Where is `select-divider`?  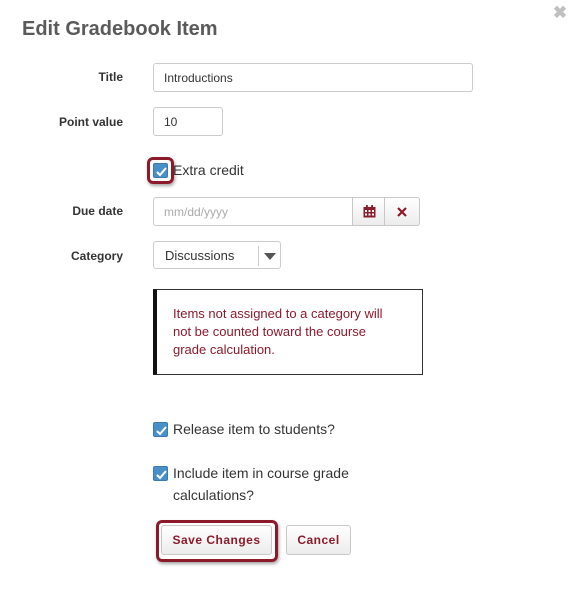 select-divider is located at coordinates (258, 256).